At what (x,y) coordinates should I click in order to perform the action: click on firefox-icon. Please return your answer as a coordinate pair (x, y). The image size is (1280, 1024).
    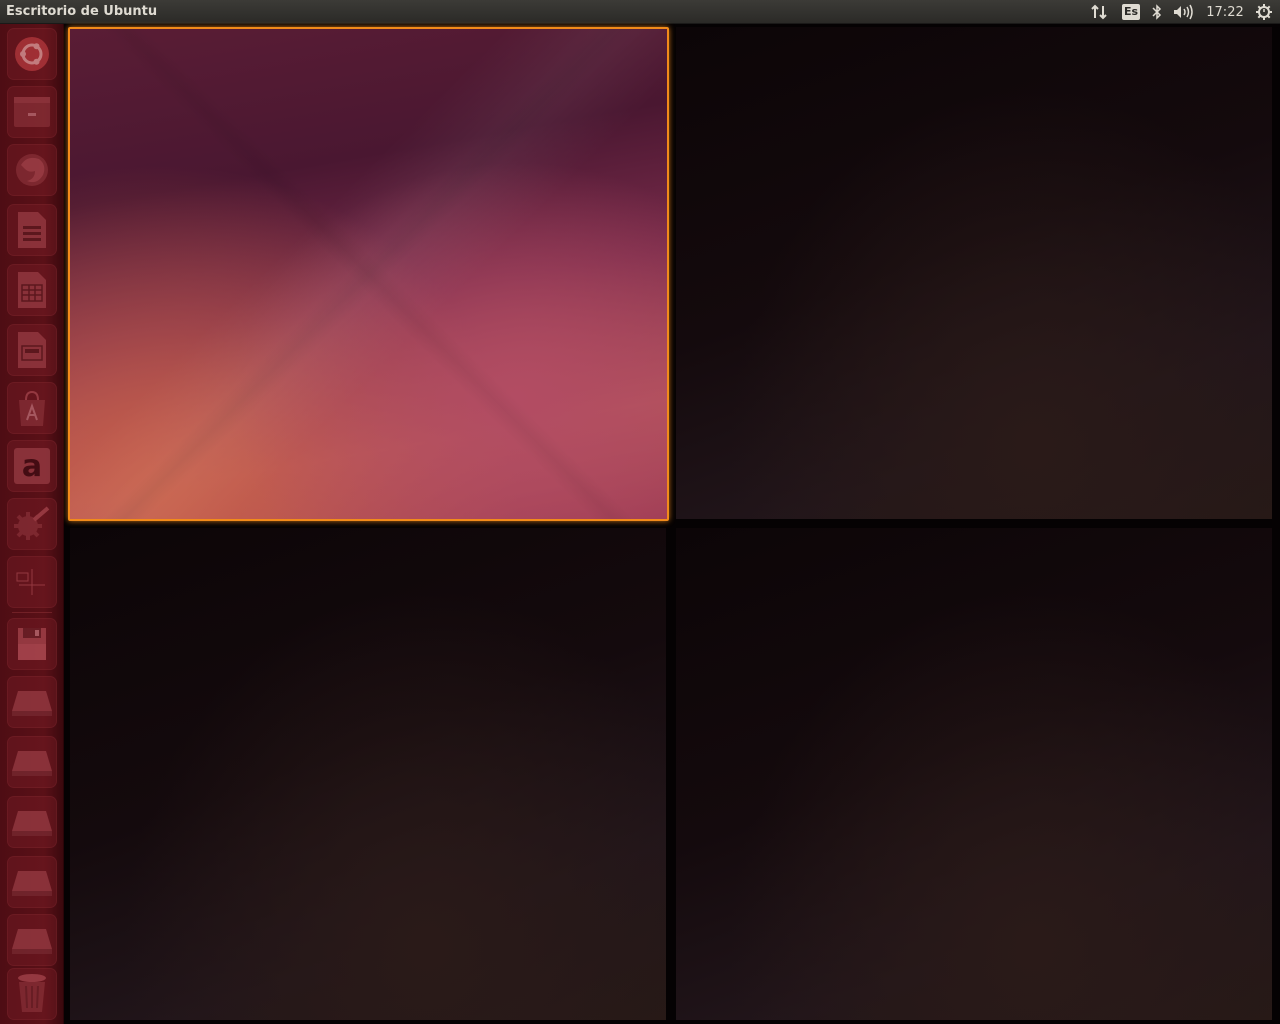
    Looking at the image, I should click on (32, 170).